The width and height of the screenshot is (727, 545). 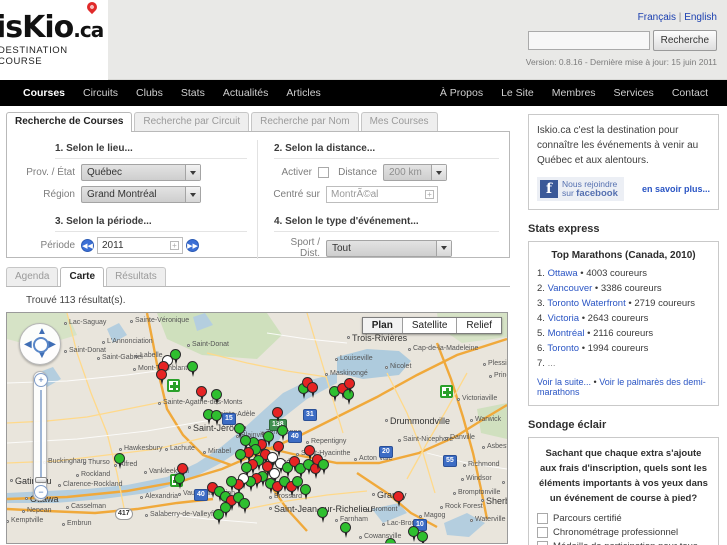 I want to click on pan-center-icon, so click(x=41, y=345).